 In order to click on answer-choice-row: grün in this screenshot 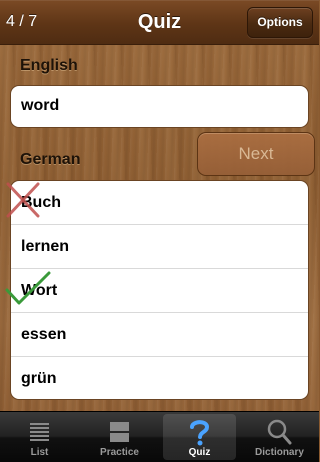, I will do `click(159, 378)`.